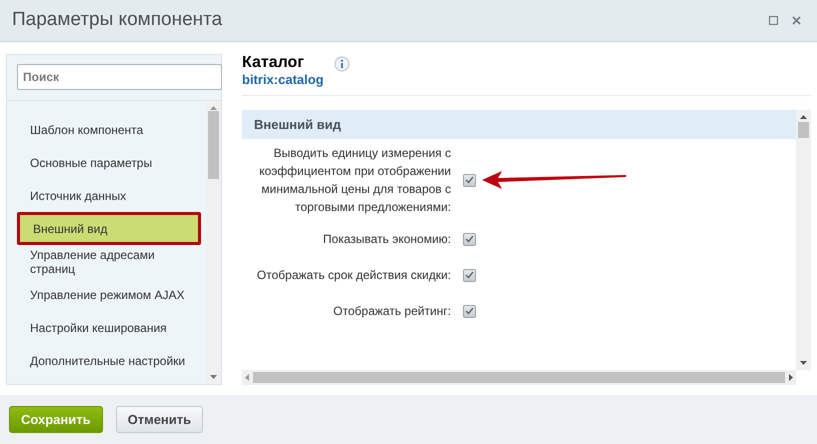 The width and height of the screenshot is (817, 444). Describe the element at coordinates (109, 195) in the screenshot. I see `sidebar-item: Источник данных` at that location.